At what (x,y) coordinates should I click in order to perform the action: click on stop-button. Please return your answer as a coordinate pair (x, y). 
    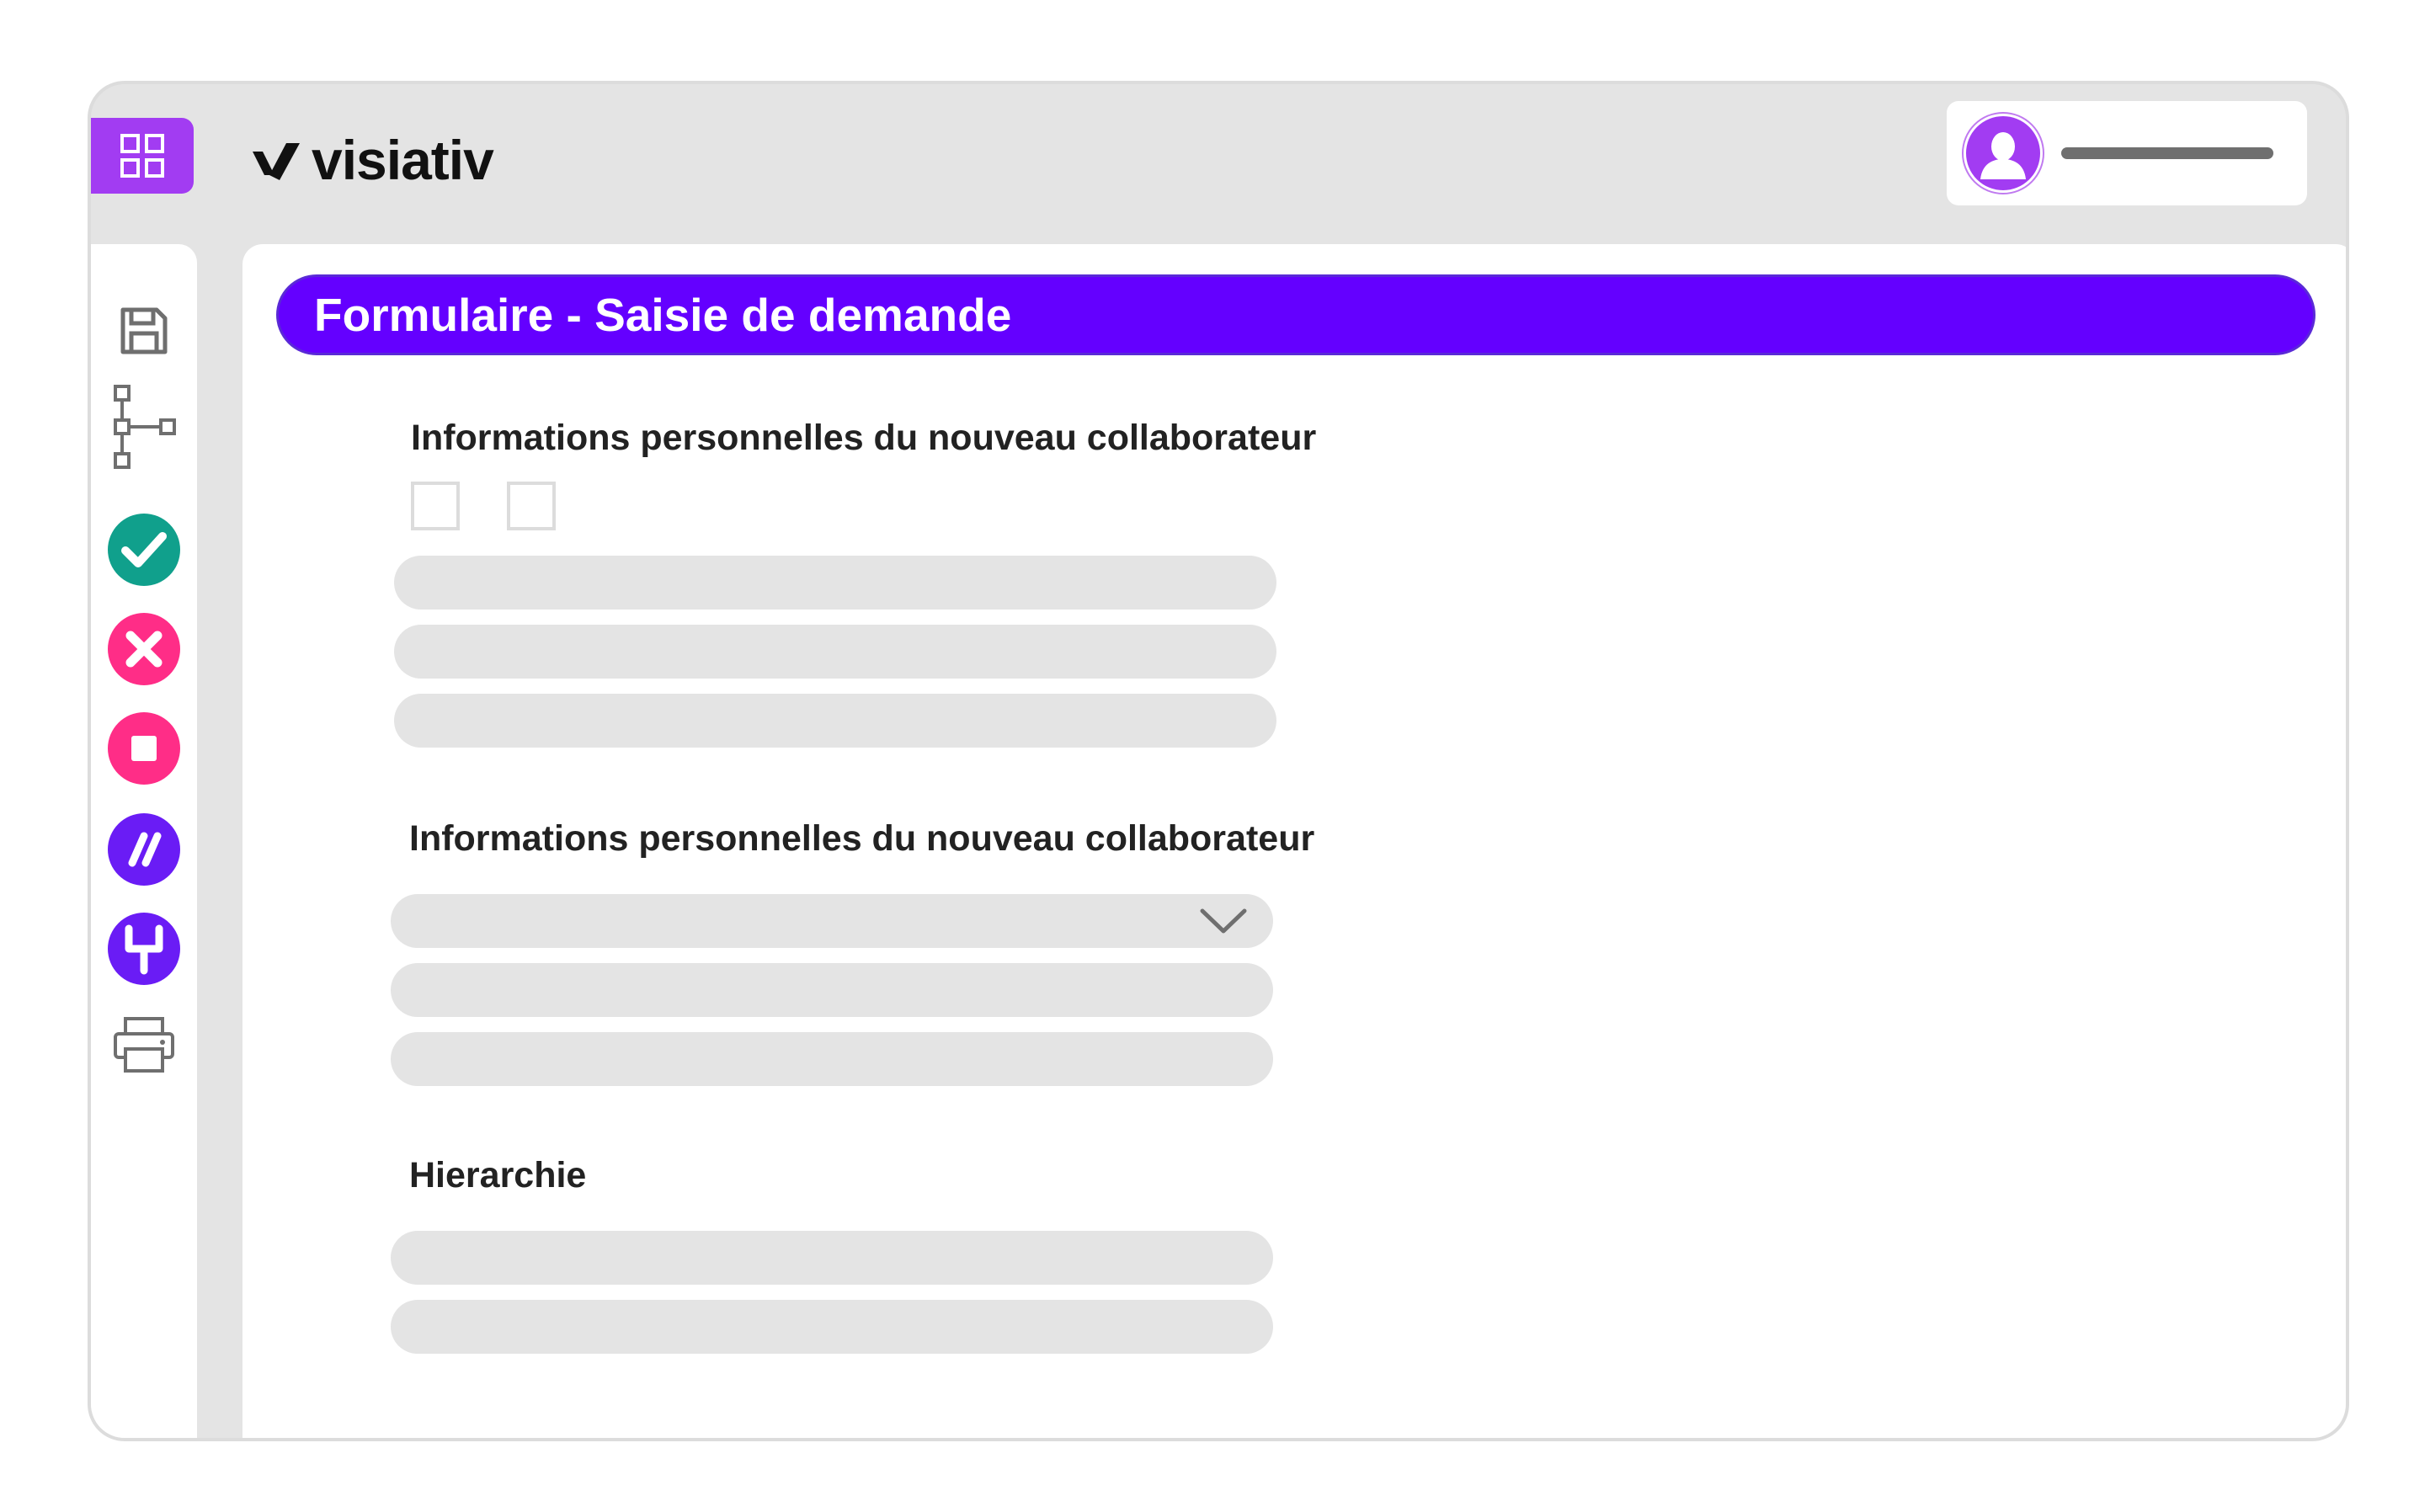
    Looking at the image, I should click on (144, 749).